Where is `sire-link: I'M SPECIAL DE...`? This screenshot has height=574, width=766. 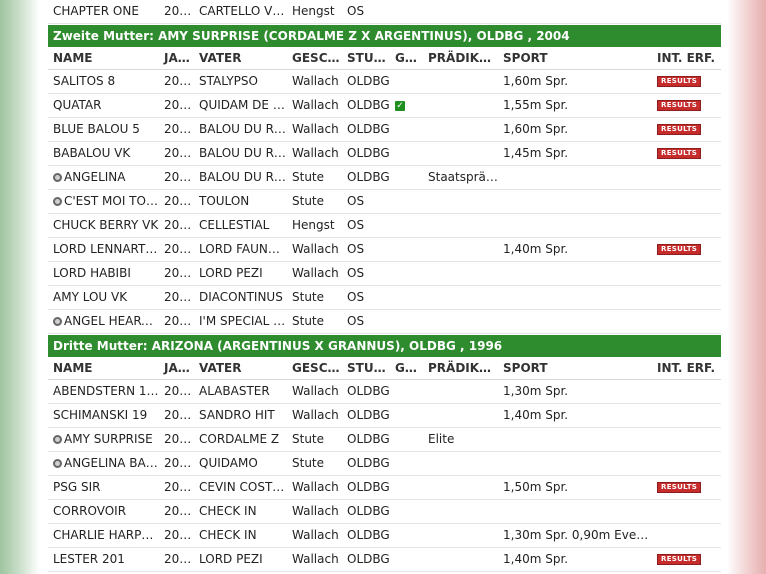
sire-link: I'M SPECIAL DE... is located at coordinates (240, 321).